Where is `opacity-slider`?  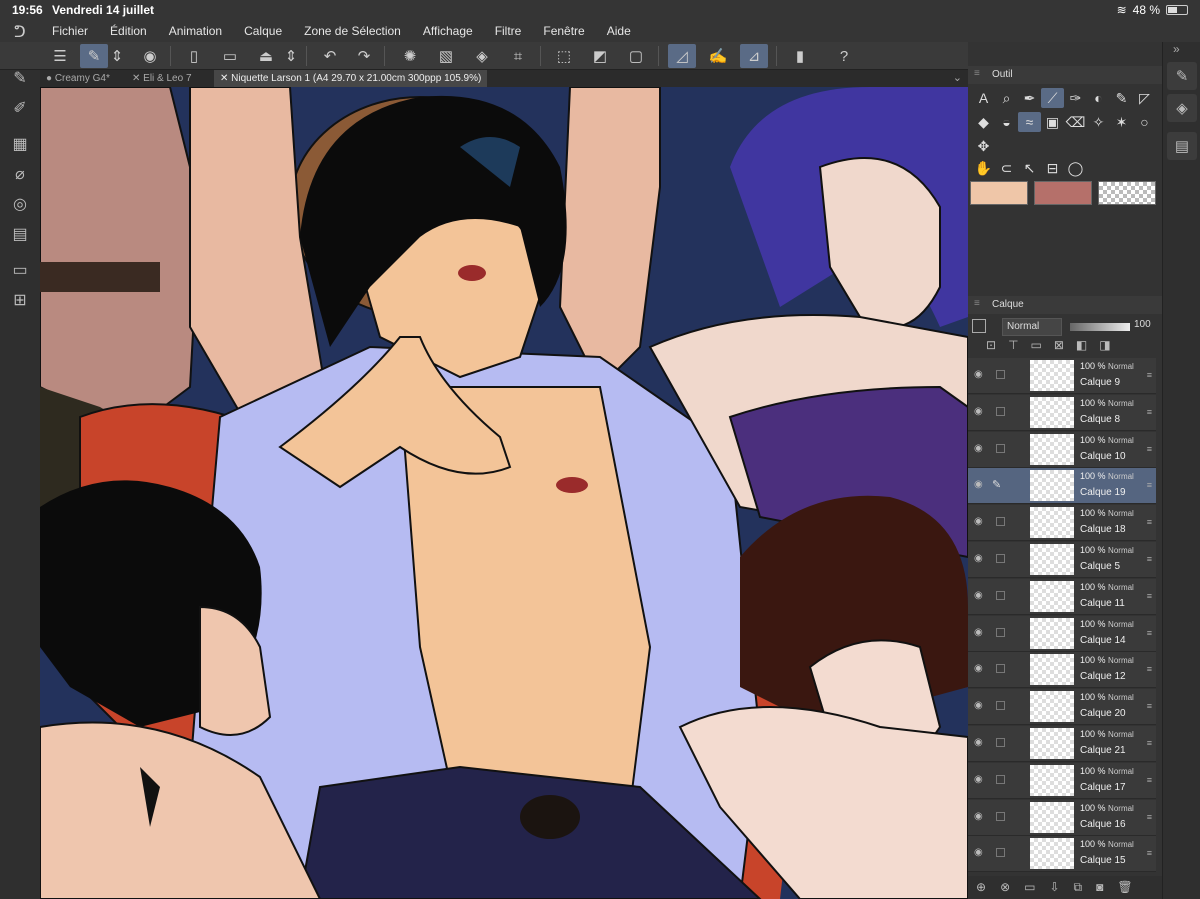
opacity-slider is located at coordinates (1100, 327).